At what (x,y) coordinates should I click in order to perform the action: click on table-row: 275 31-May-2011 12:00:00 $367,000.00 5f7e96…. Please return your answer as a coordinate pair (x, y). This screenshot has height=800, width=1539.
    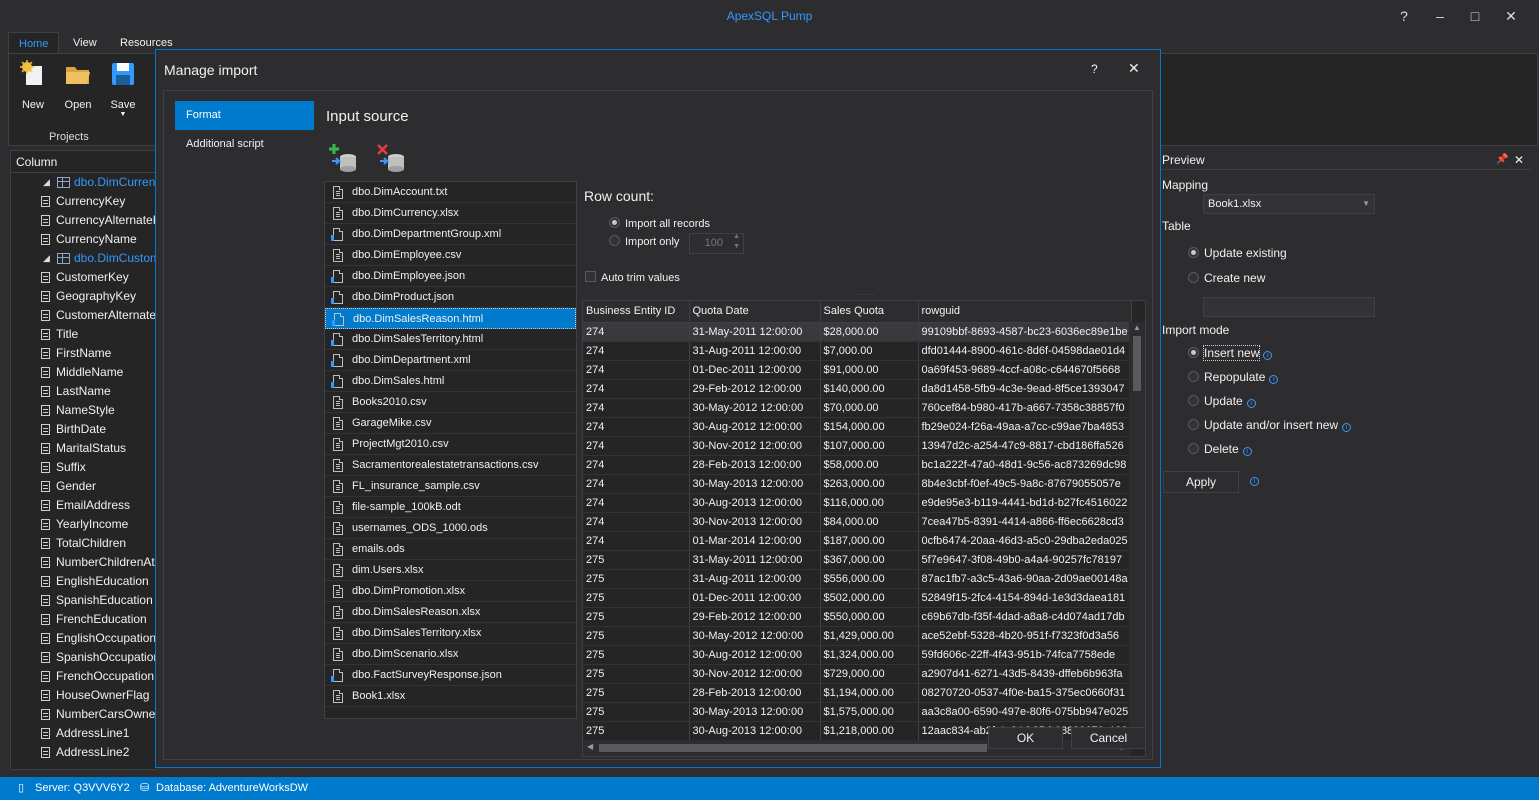
    Looking at the image, I should click on (857, 560).